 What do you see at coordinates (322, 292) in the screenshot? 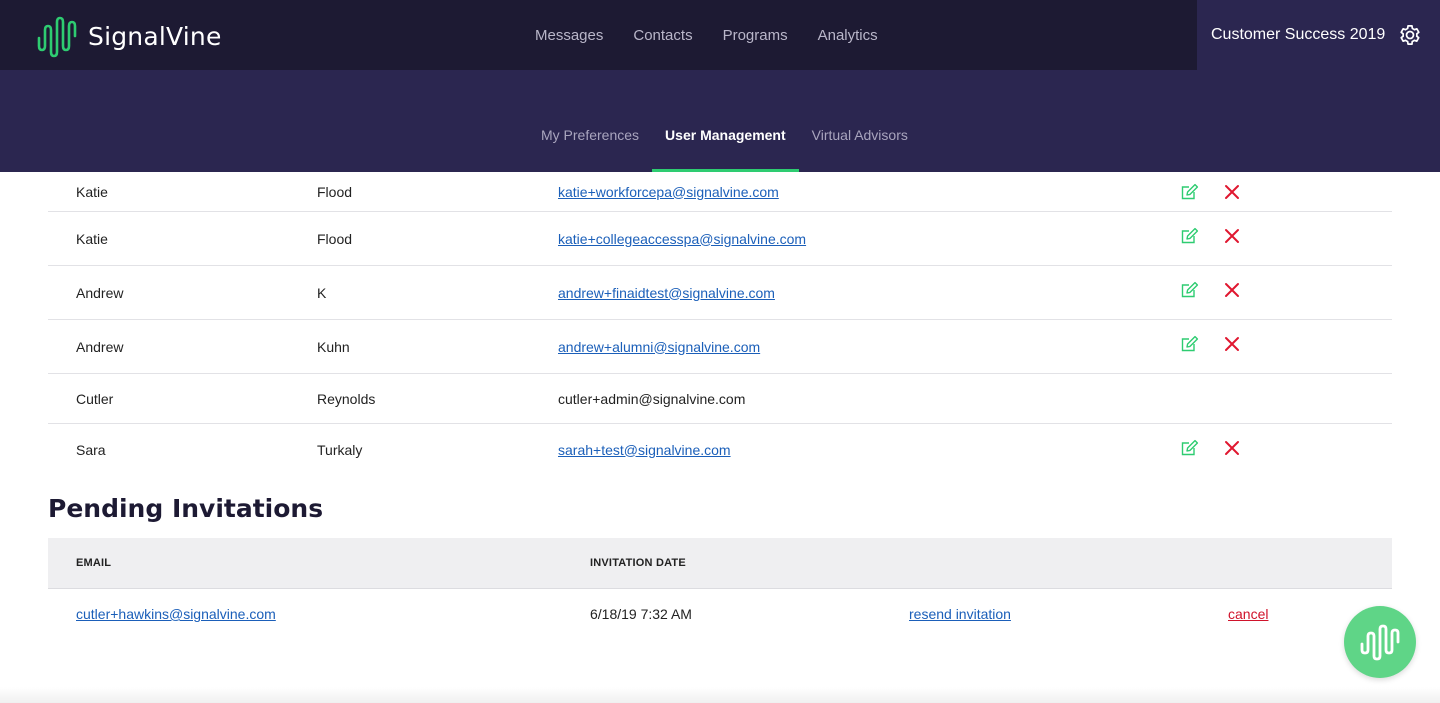
I see `last-name: K` at bounding box center [322, 292].